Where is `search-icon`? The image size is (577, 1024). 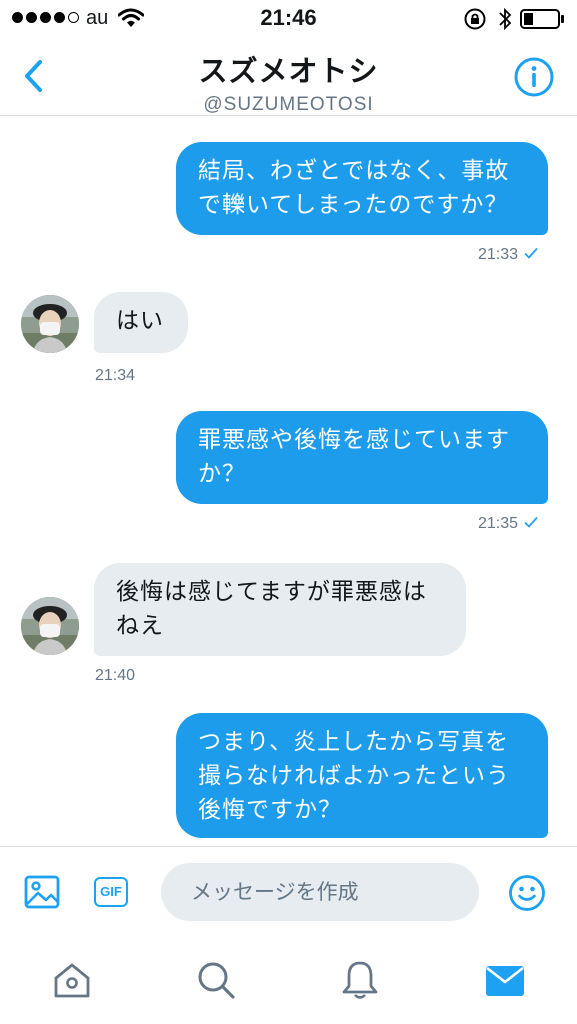
search-icon is located at coordinates (216, 984).